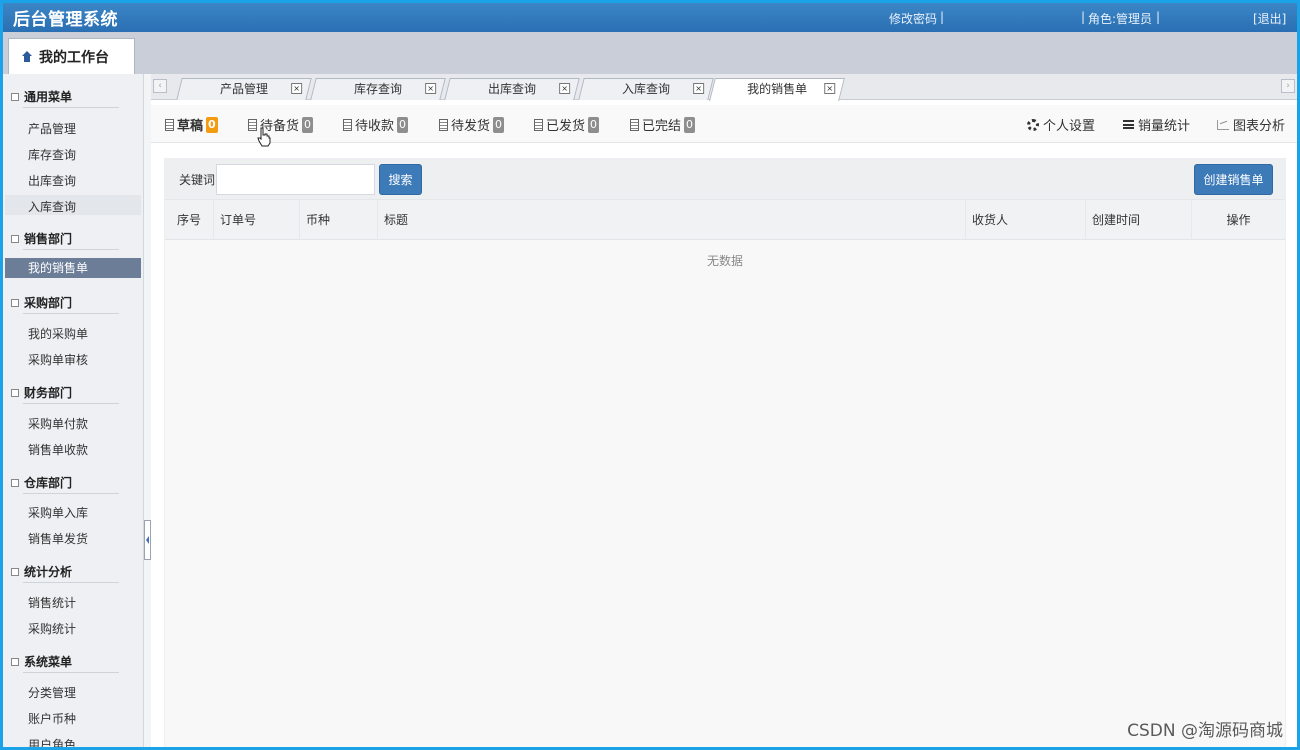  I want to click on sidebar-item-purchase-review: 采购单审核, so click(58, 359).